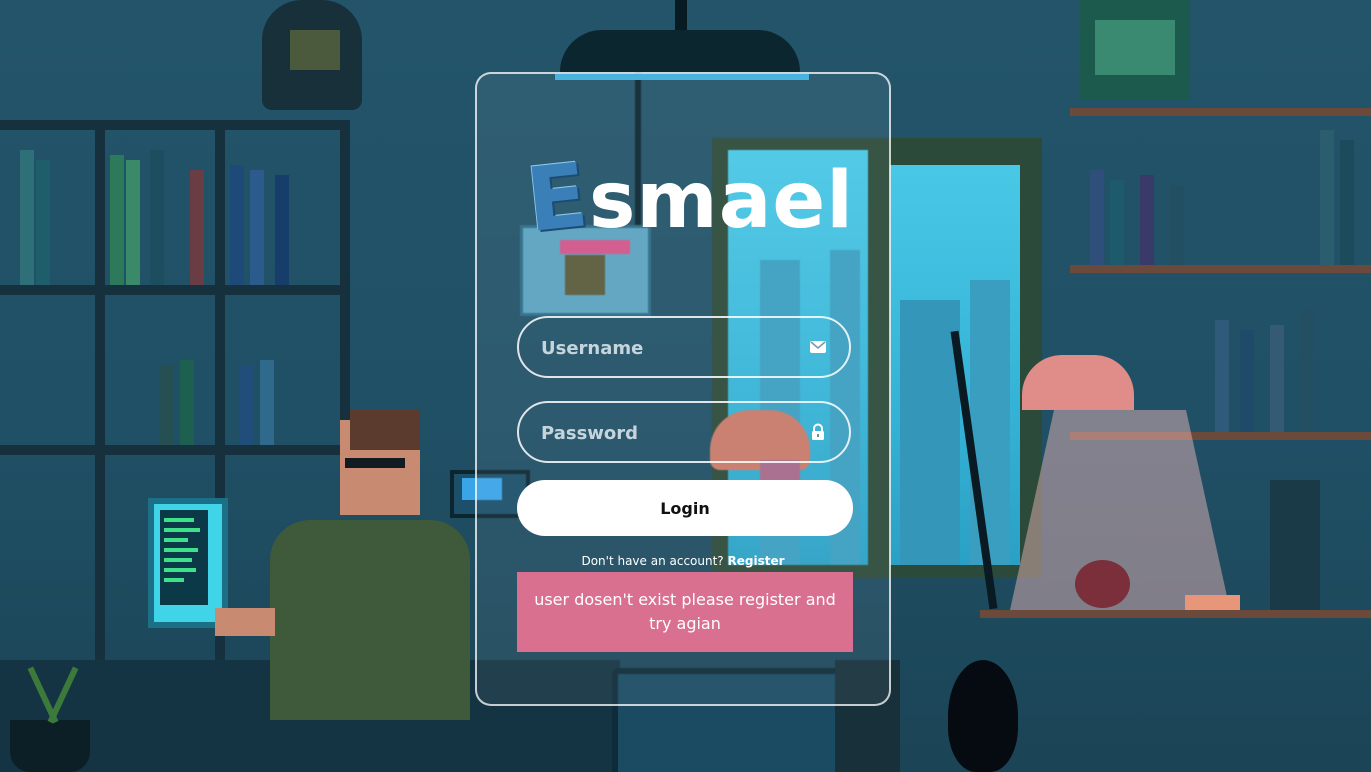 The width and height of the screenshot is (1371, 772). I want to click on password-field, so click(684, 432).